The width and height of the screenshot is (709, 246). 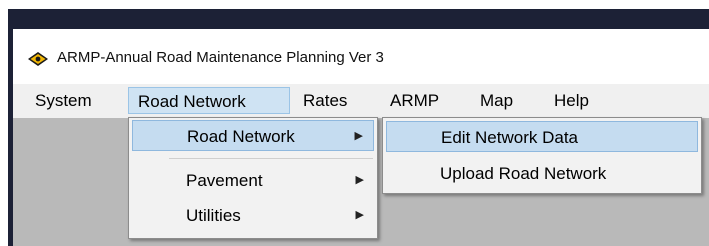 What do you see at coordinates (358, 19) in the screenshot?
I see `window-frame-top` at bounding box center [358, 19].